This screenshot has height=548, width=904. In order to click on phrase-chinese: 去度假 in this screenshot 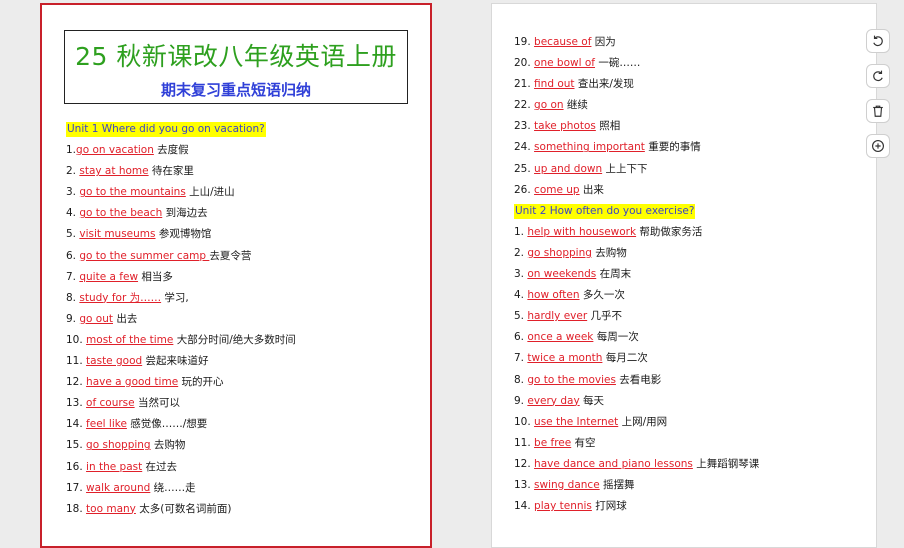, I will do `click(171, 150)`.